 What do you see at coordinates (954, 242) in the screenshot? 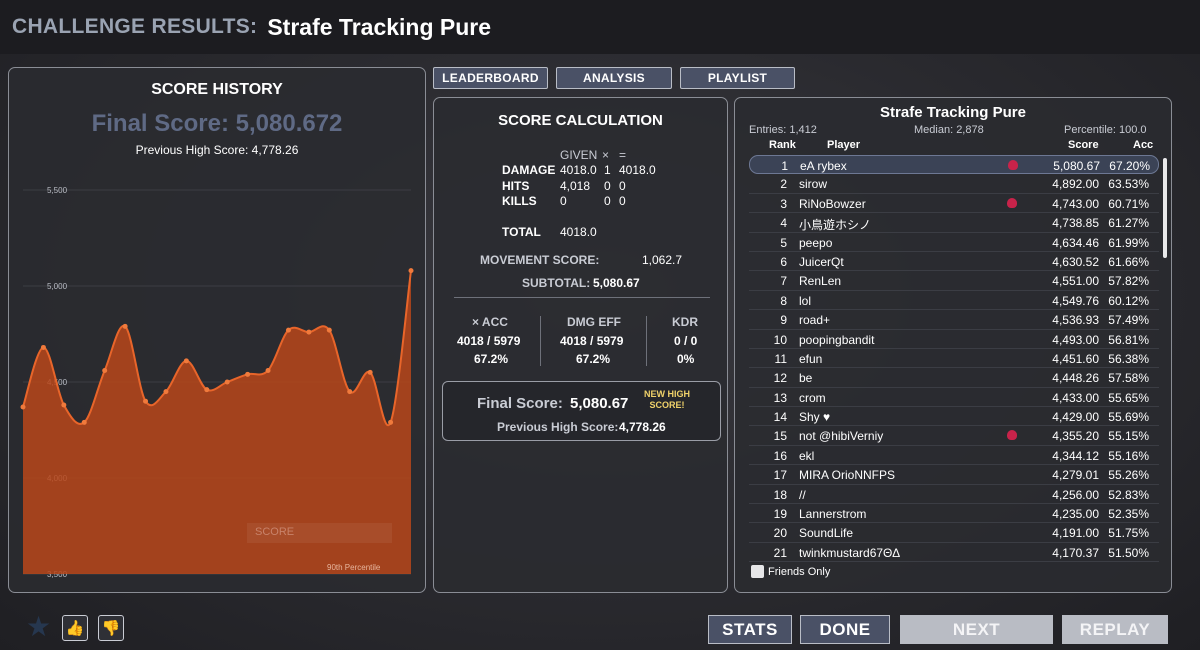
I see `leaderboard-row: 5 peepo 4,634.46 61.99%` at bounding box center [954, 242].